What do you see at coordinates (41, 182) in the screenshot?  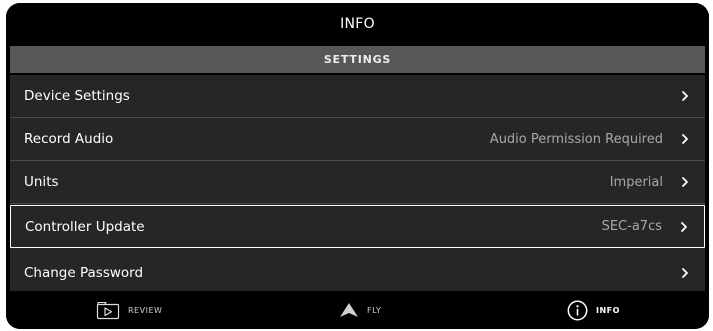 I see `row-label: Units` at bounding box center [41, 182].